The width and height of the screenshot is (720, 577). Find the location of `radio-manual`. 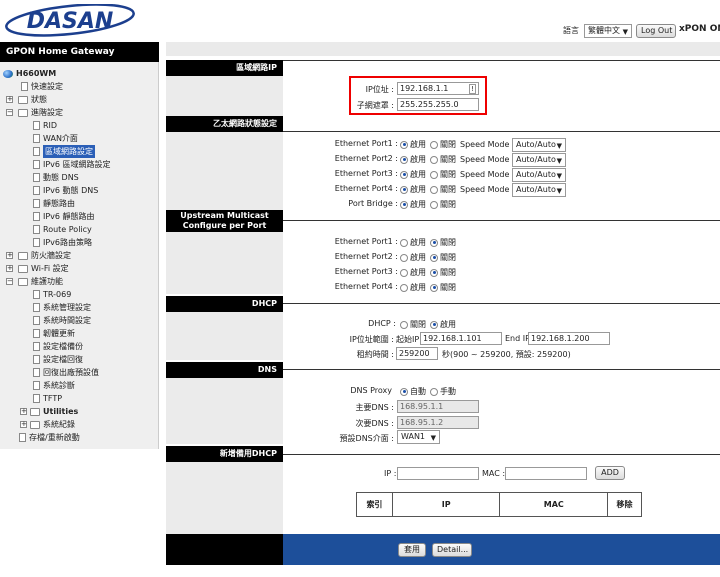

radio-manual is located at coordinates (434, 391).